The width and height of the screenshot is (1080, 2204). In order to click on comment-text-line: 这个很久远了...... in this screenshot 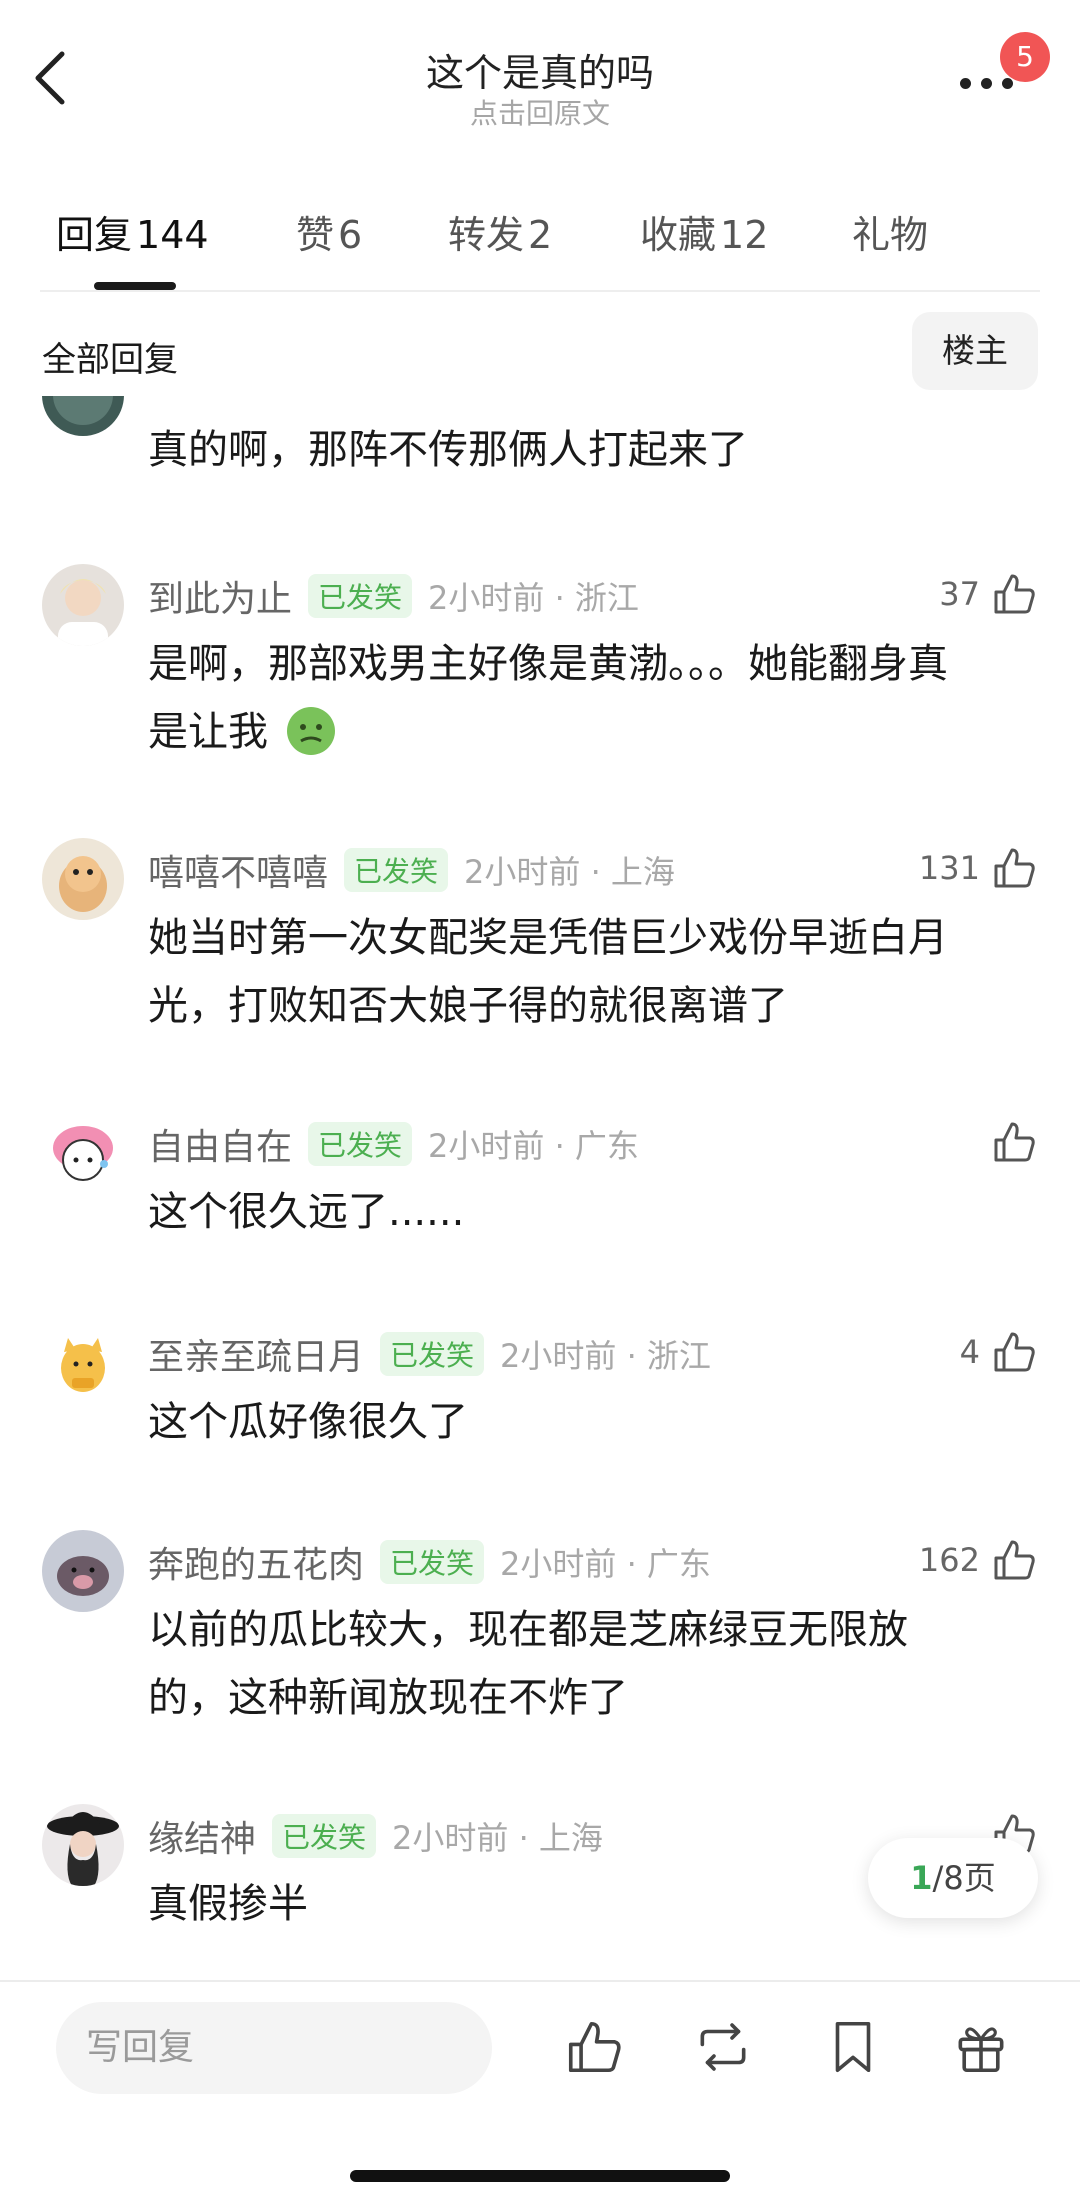, I will do `click(306, 1212)`.